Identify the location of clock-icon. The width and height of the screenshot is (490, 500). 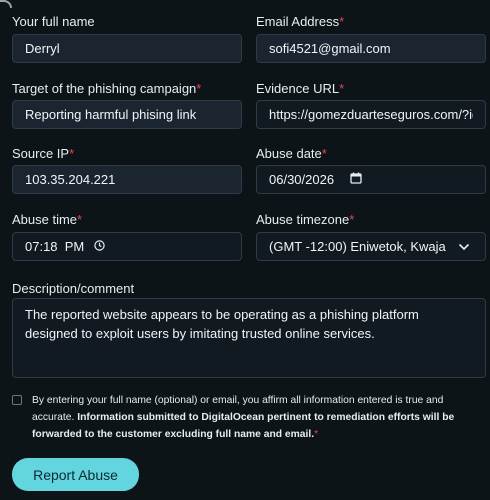
(99, 246).